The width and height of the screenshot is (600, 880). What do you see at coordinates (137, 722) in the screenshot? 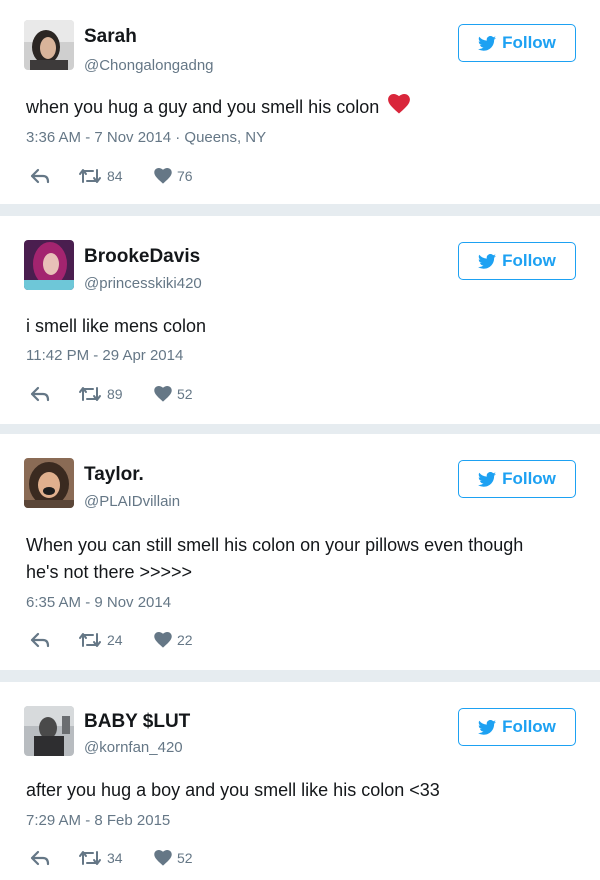
I see `display-name: BABY $LUT` at bounding box center [137, 722].